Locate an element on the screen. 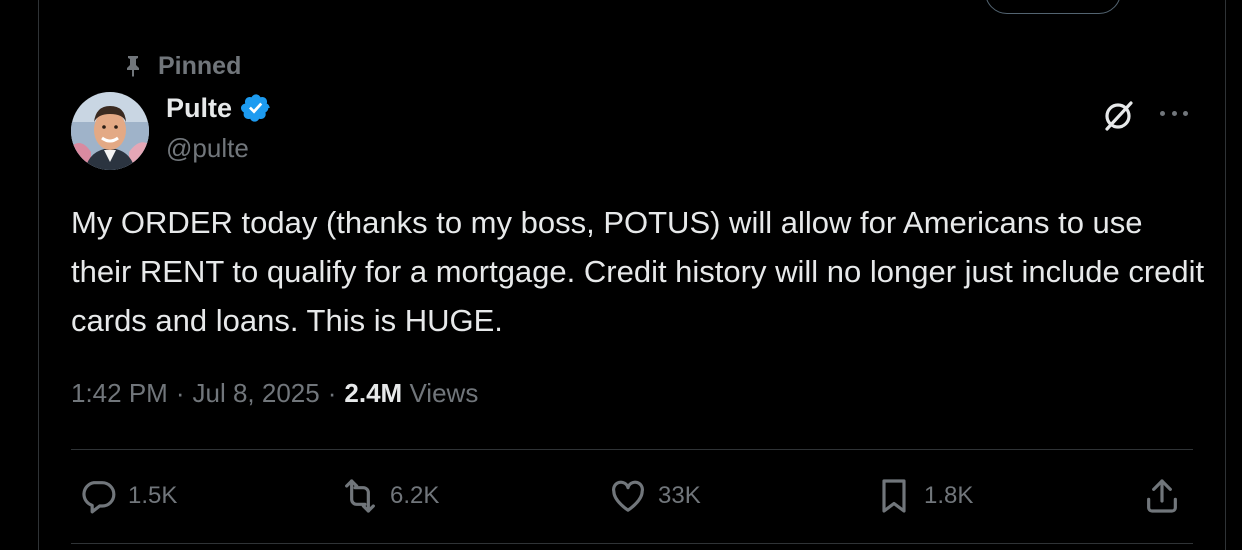  share-icon is located at coordinates (1162, 496).